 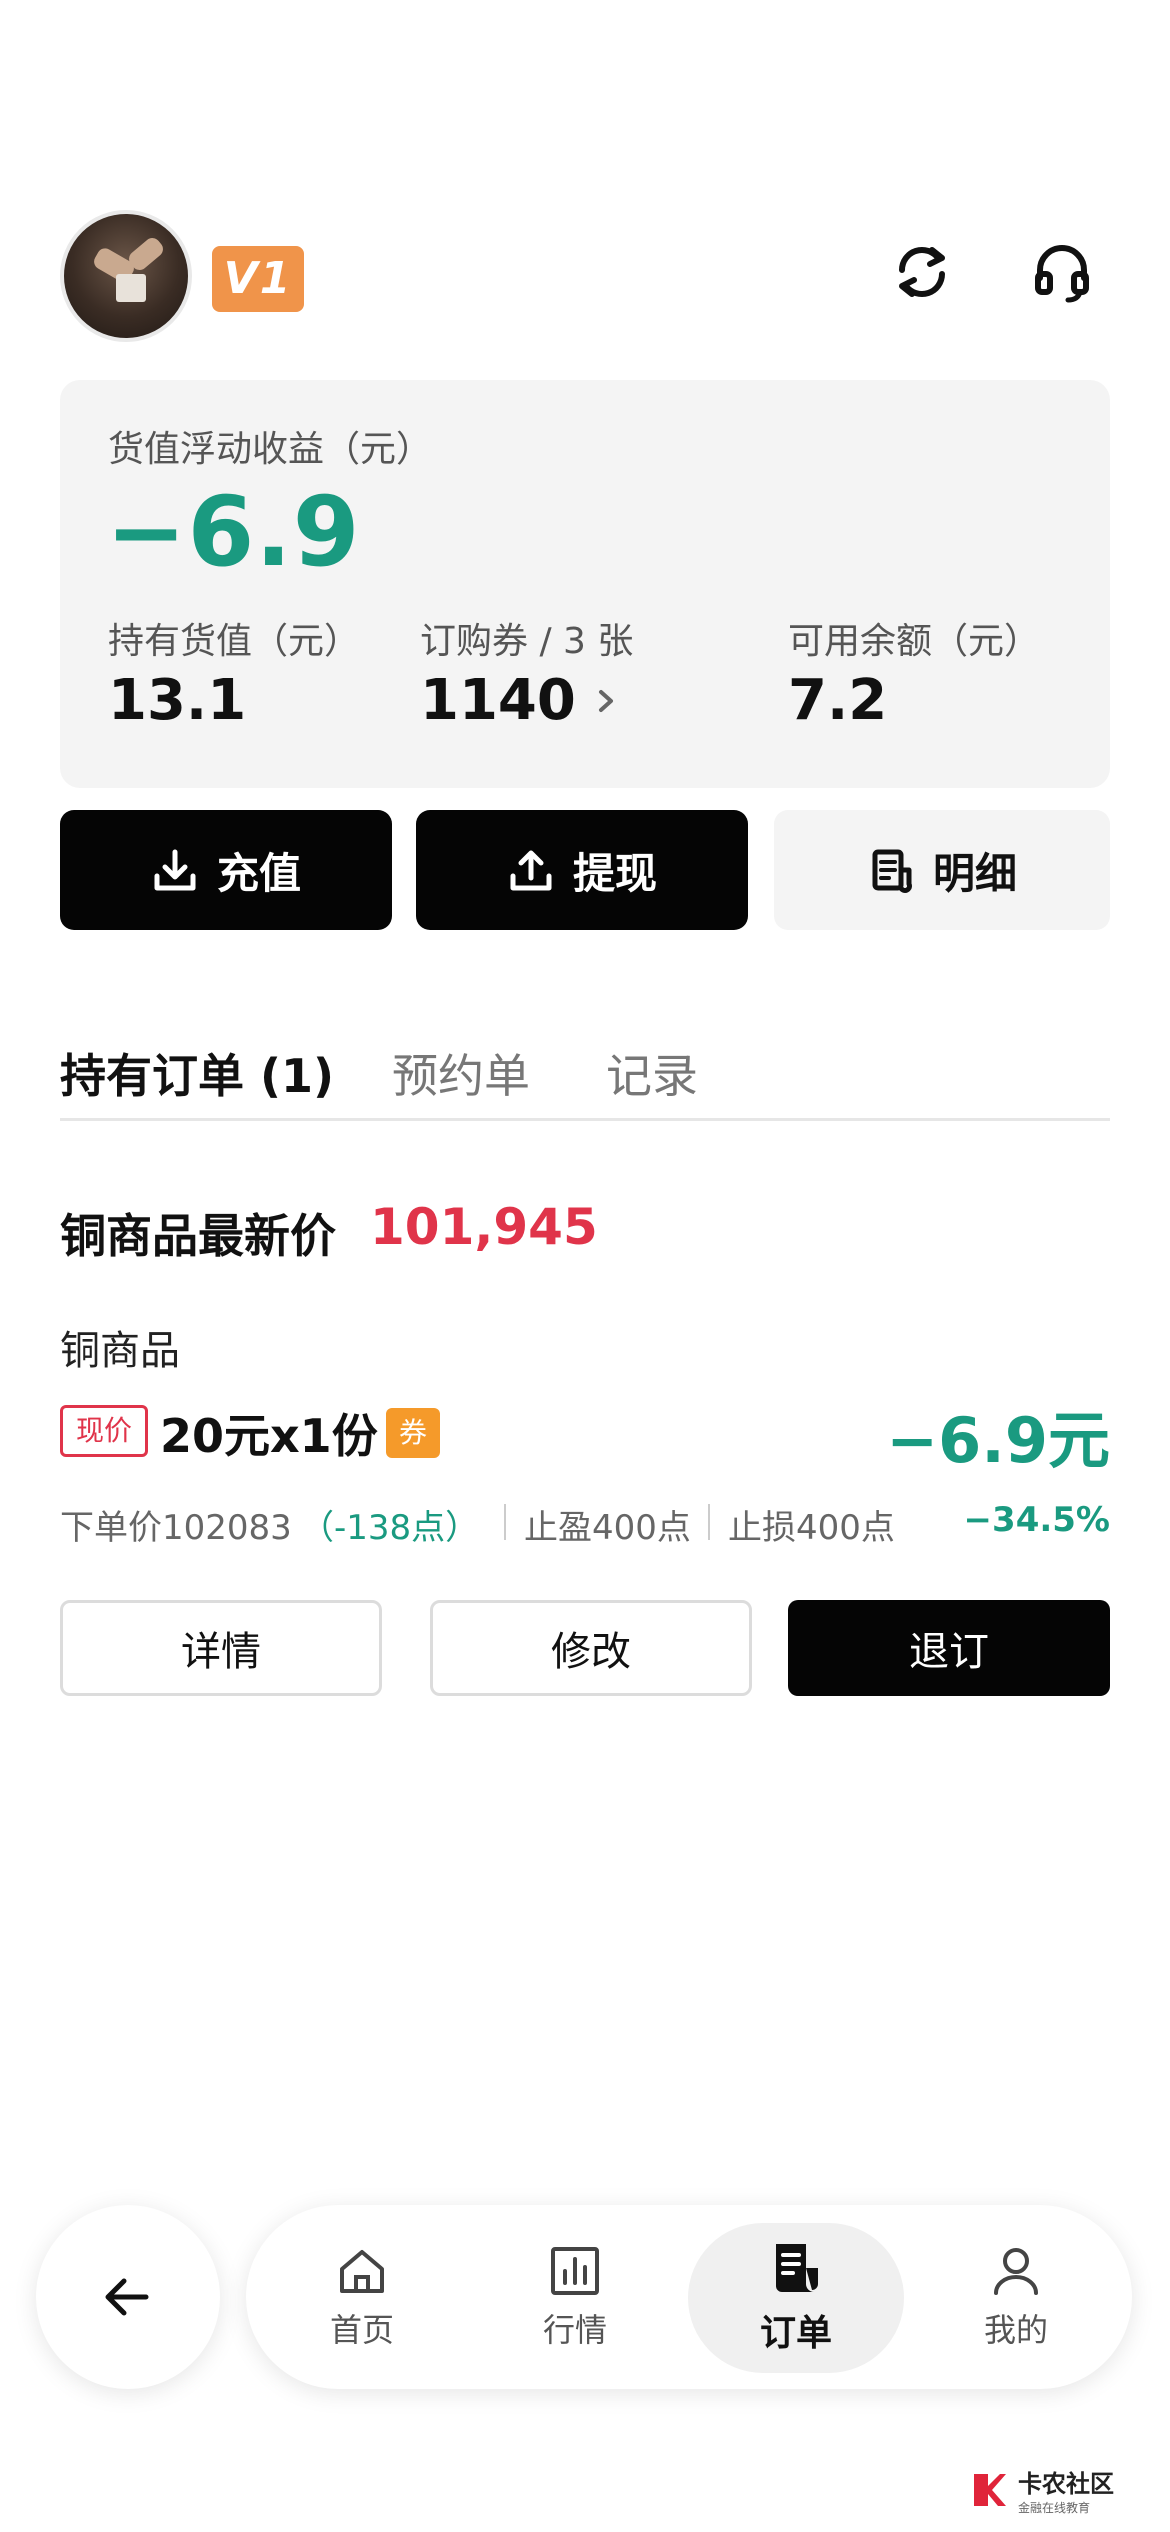 What do you see at coordinates (413, 1433) in the screenshot?
I see `coupon-tag: 券` at bounding box center [413, 1433].